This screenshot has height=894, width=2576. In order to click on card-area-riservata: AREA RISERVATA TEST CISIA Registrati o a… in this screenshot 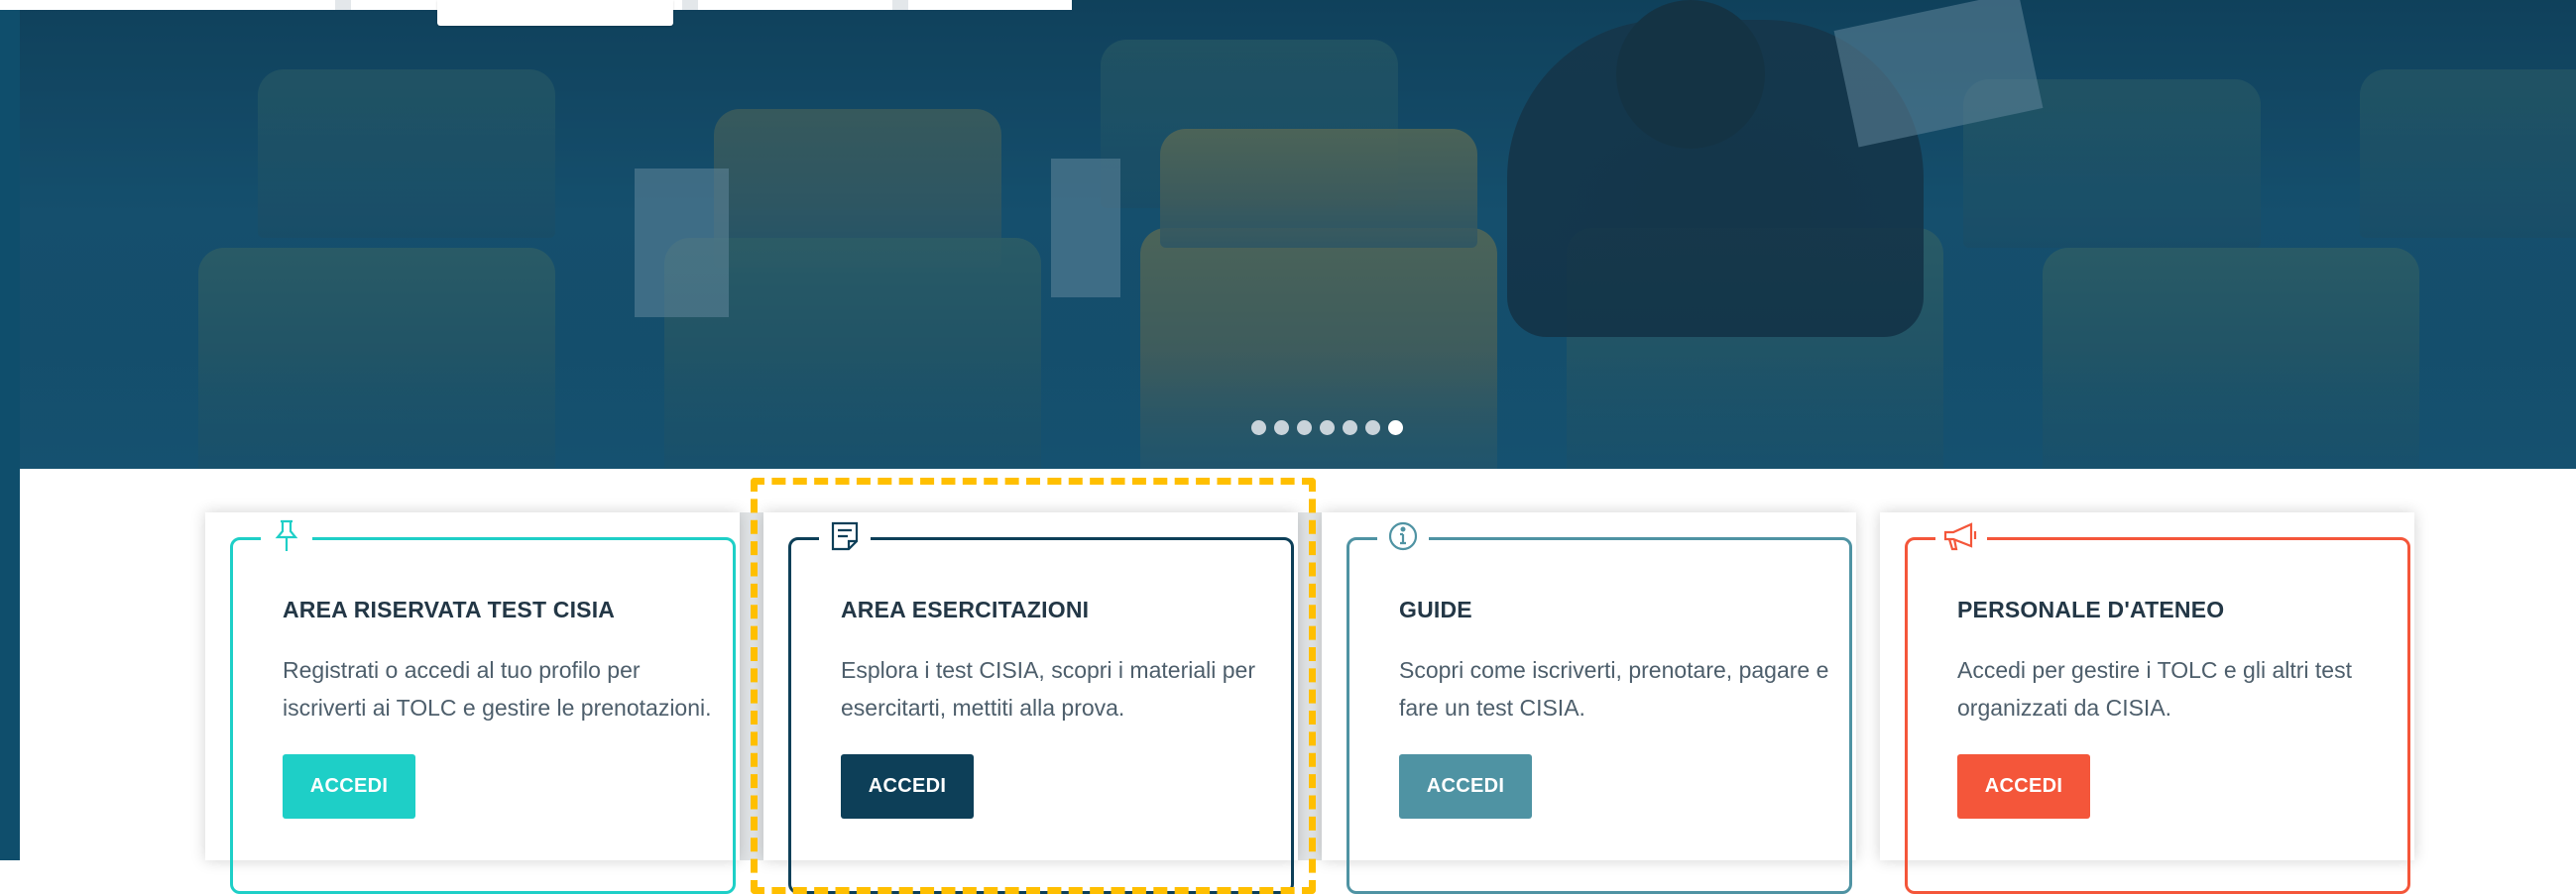, I will do `click(472, 703)`.